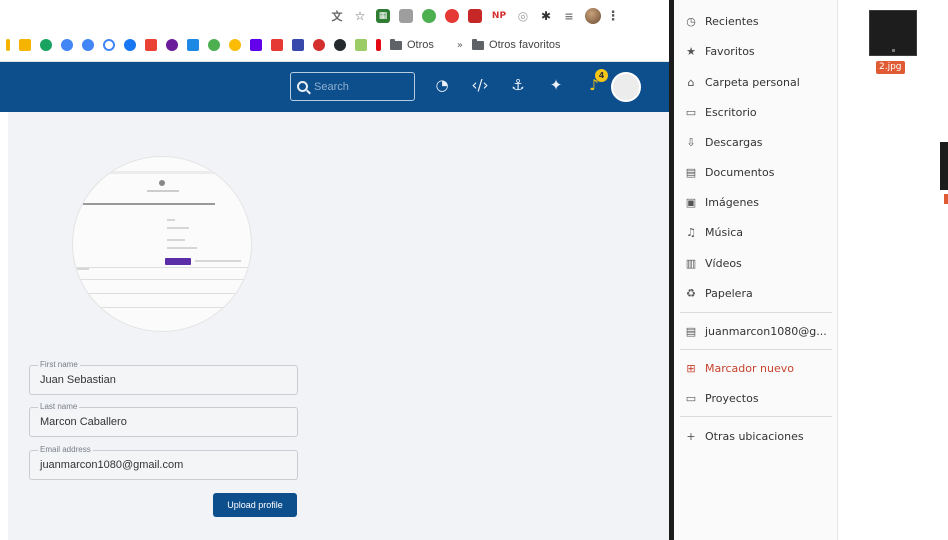 The height and width of the screenshot is (540, 948). I want to click on sidebar-item-label: Descargas, so click(734, 142).